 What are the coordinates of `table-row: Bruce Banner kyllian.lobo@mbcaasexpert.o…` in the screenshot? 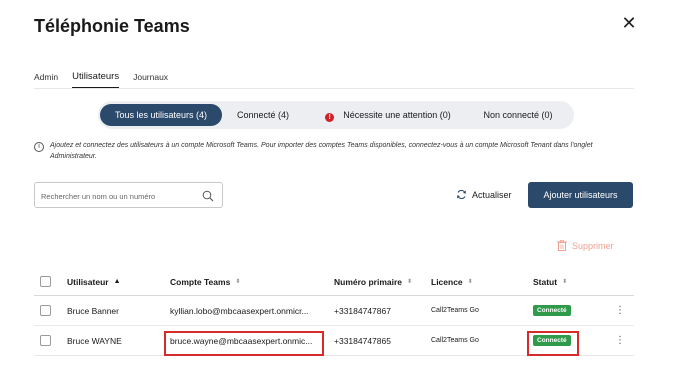 It's located at (334, 311).